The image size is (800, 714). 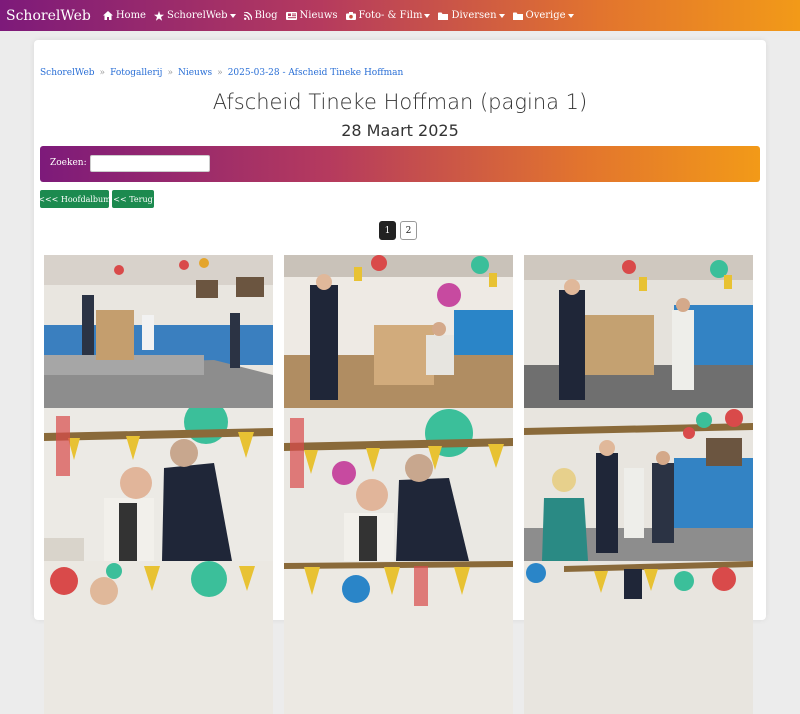 What do you see at coordinates (133, 199) in the screenshot?
I see `back-button: << Terug` at bounding box center [133, 199].